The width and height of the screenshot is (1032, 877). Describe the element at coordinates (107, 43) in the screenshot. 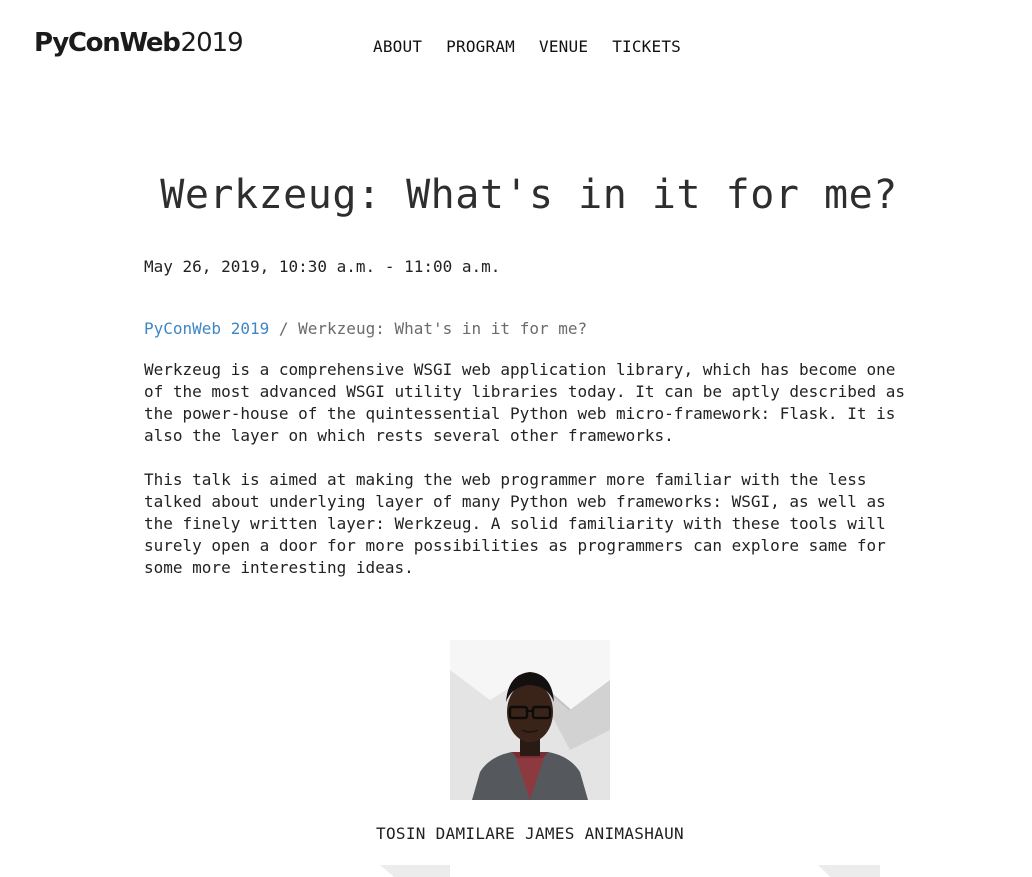

I see `logo-brand: PyConWeb` at that location.